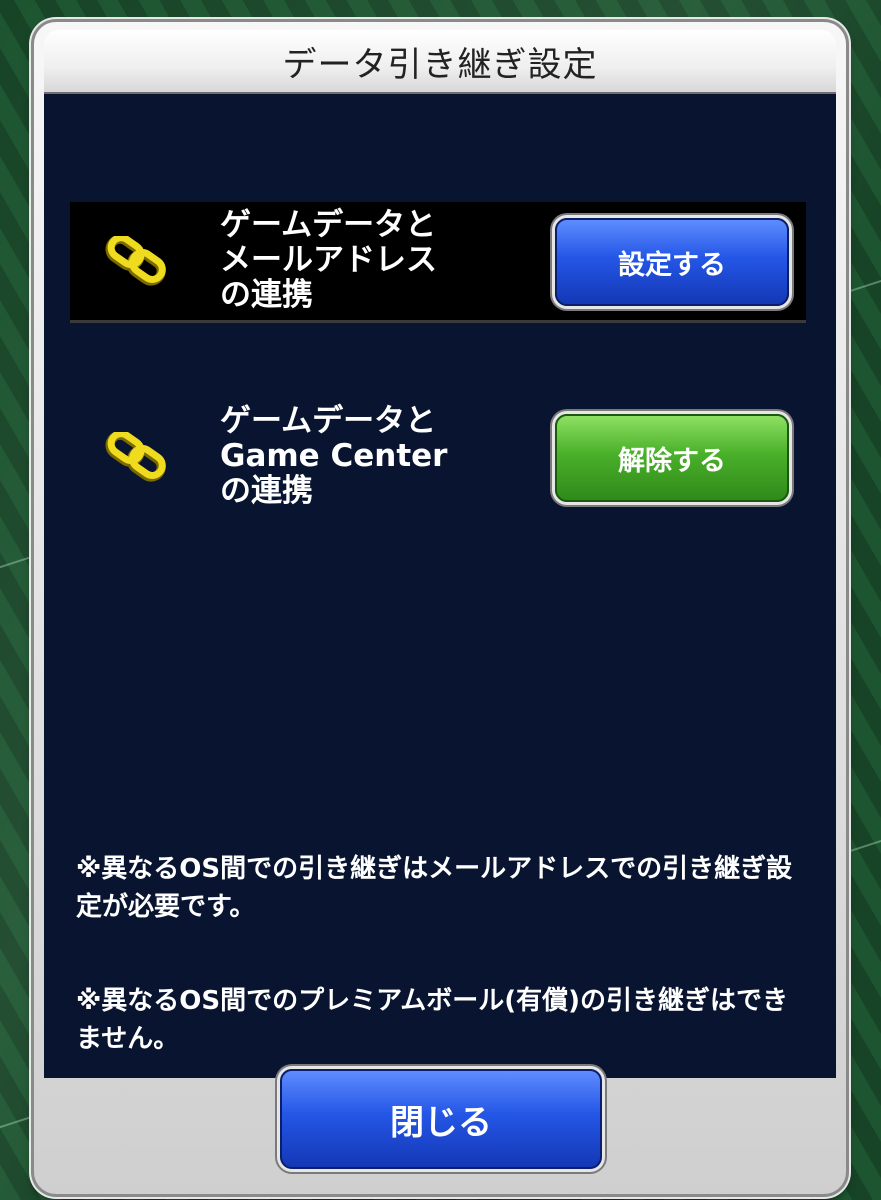 This screenshot has height=1200, width=881. I want to click on link-row-label: ゲームデータと メールアドレス の連携, so click(328, 260).